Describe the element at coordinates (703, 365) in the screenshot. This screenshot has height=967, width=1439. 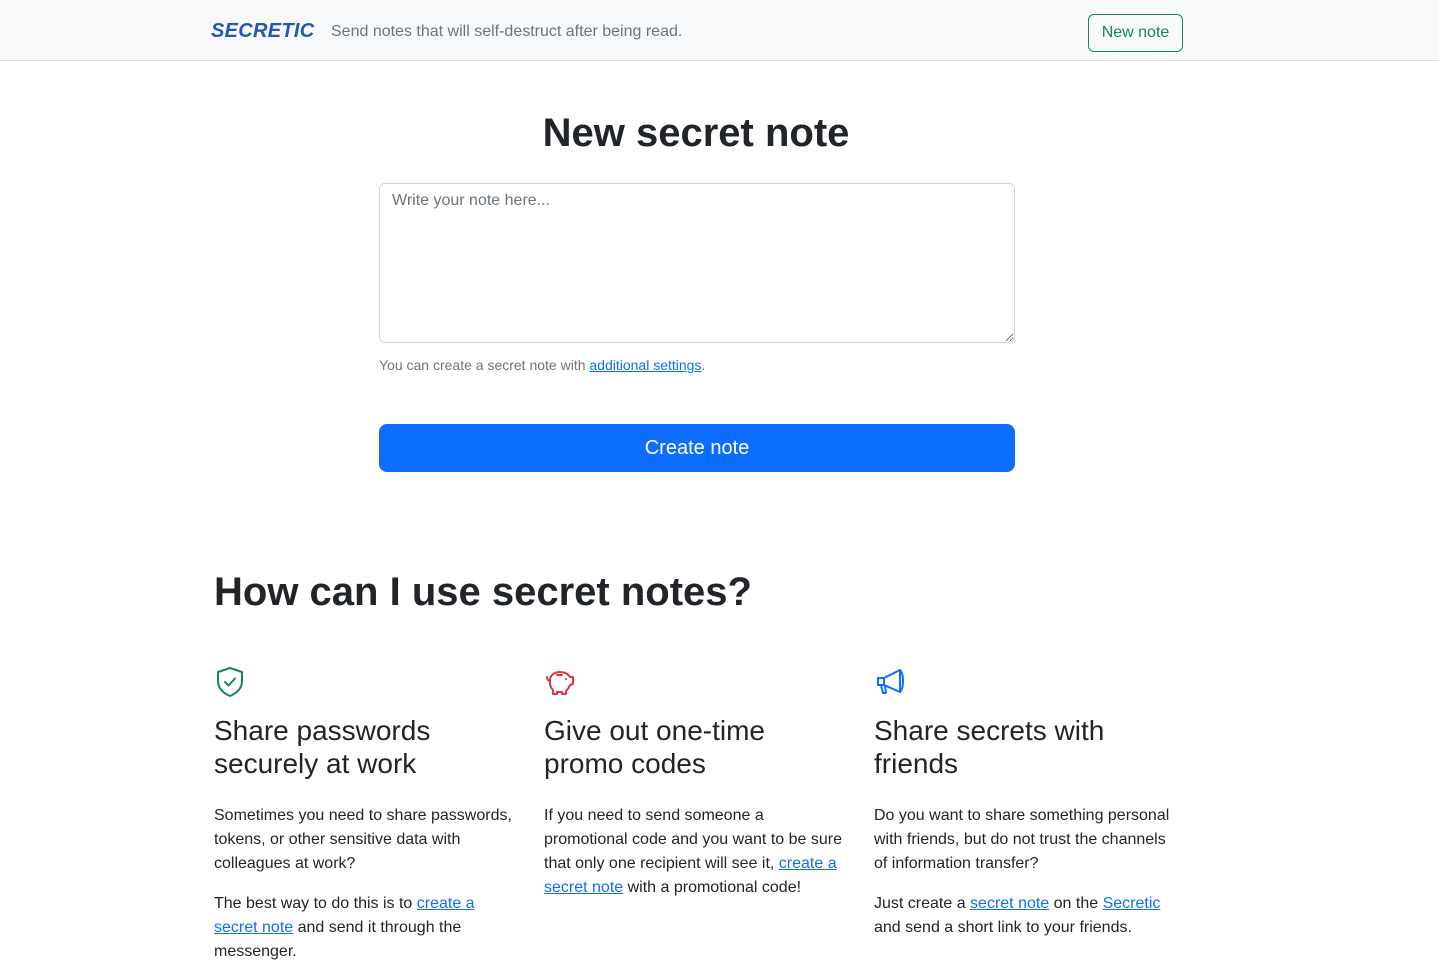
I see `settings-hint-suffix: .` at that location.